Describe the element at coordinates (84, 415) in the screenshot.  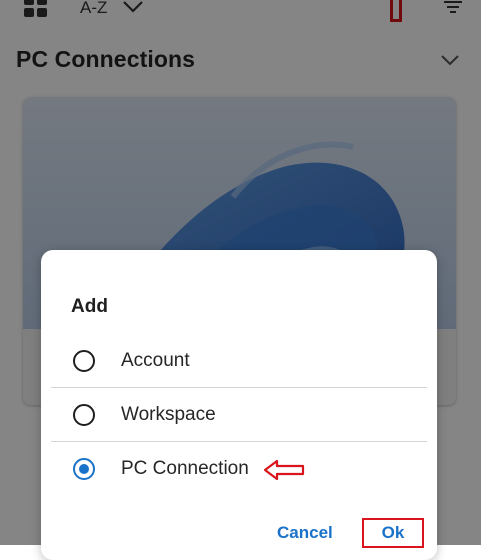
I see `radio-workspace` at that location.